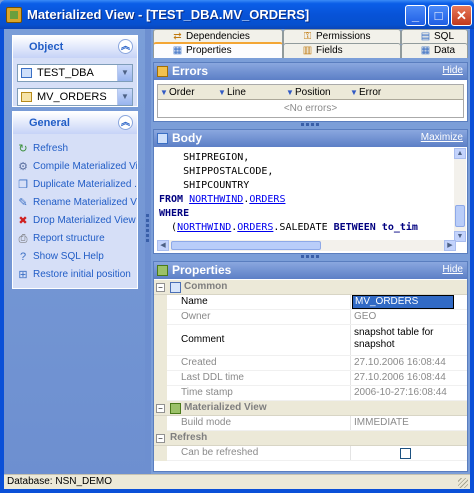 Image resolution: width=474 pixels, height=493 pixels. What do you see at coordinates (310, 138) in the screenshot?
I see `body-panel-header: Body Maximize` at bounding box center [310, 138].